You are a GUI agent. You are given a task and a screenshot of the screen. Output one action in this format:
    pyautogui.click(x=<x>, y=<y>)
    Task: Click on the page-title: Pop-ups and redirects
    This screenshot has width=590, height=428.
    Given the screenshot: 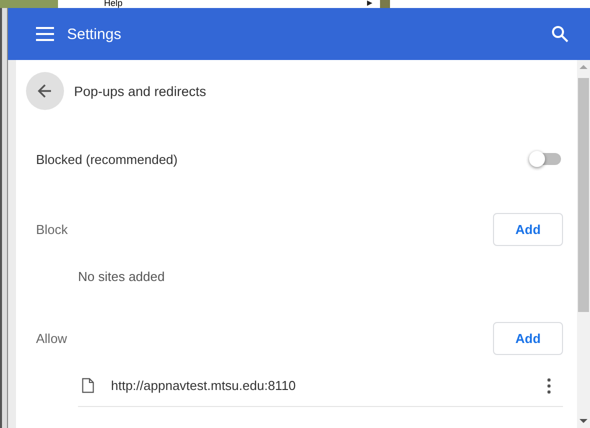 What is the action you would take?
    pyautogui.click(x=140, y=91)
    